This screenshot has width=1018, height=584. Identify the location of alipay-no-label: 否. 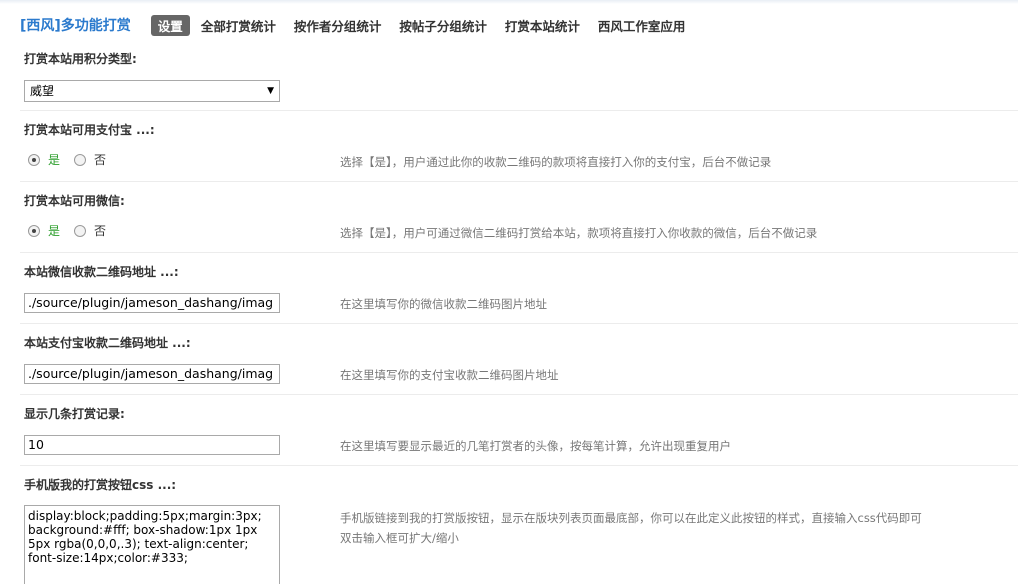
(100, 159).